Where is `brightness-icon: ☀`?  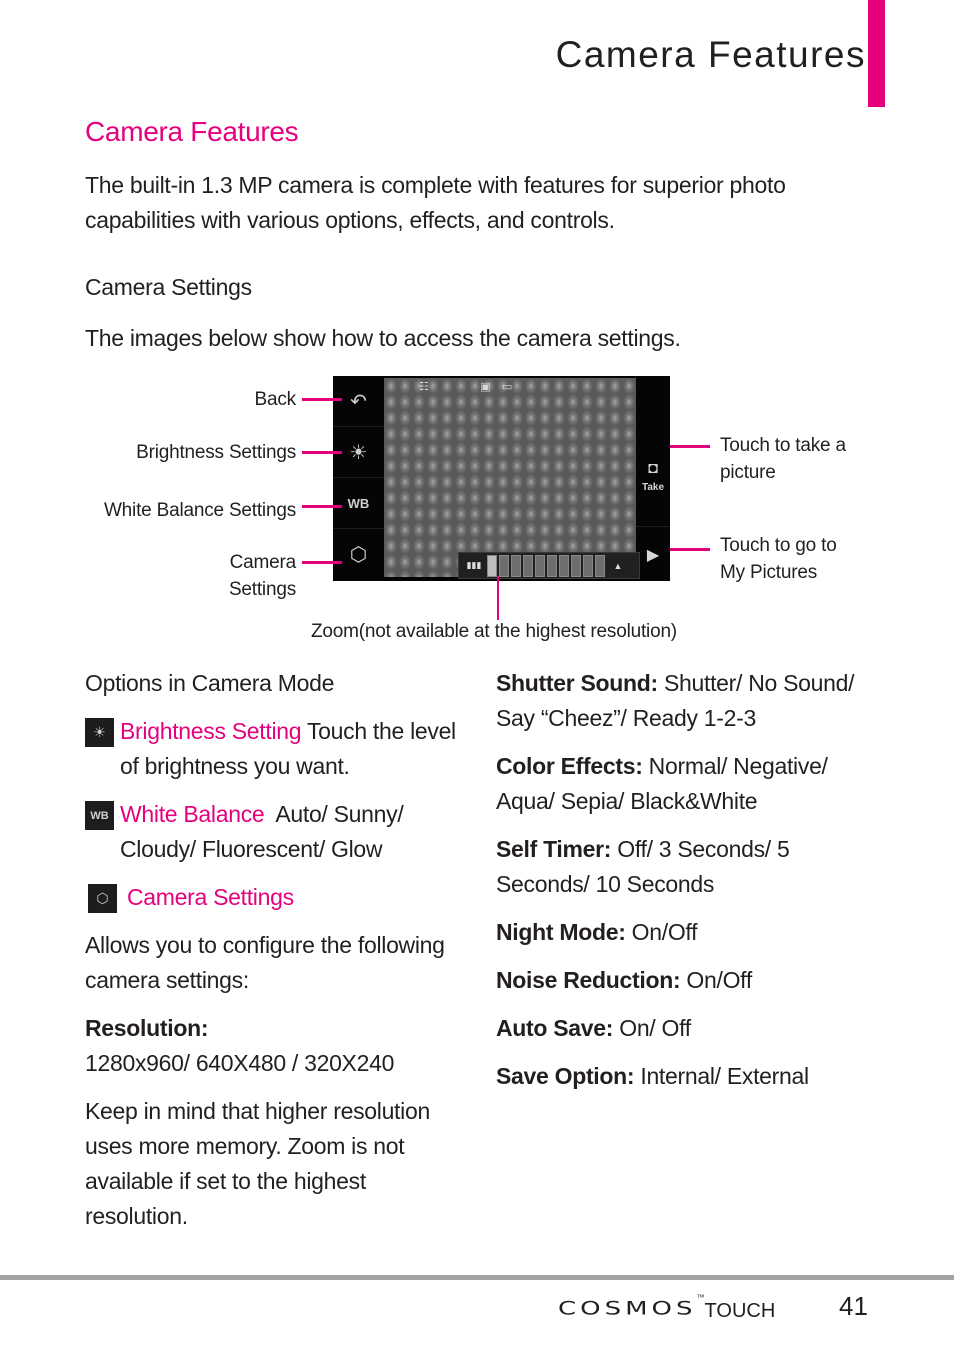
brightness-icon: ☀ is located at coordinates (99, 732).